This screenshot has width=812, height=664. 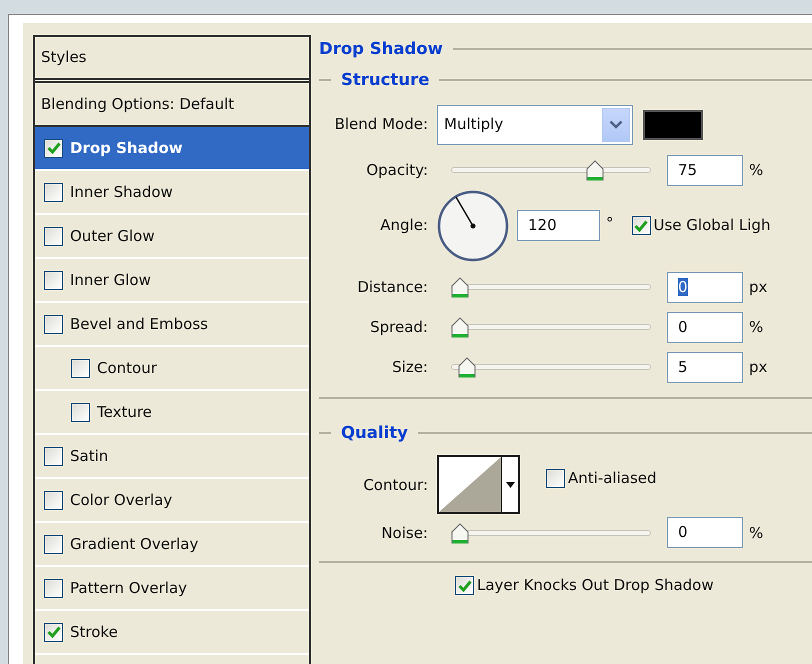 I want to click on angle-dial, so click(x=473, y=226).